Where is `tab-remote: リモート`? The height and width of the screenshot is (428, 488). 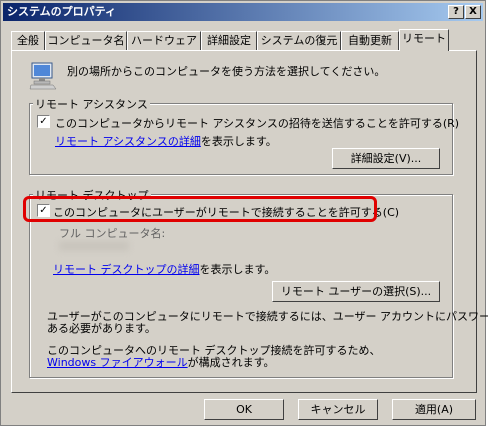 tab-remote: リモート is located at coordinates (424, 40).